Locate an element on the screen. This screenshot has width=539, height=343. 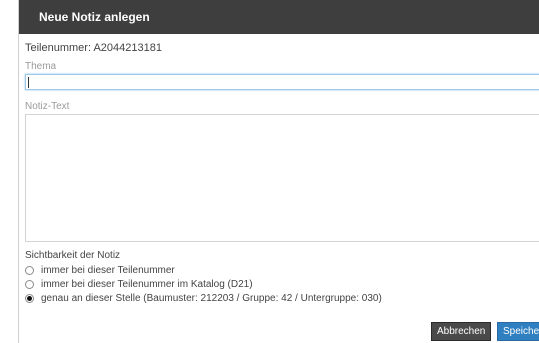
visibility-label: Sichtbarkeit der Notiz is located at coordinates (73, 255).